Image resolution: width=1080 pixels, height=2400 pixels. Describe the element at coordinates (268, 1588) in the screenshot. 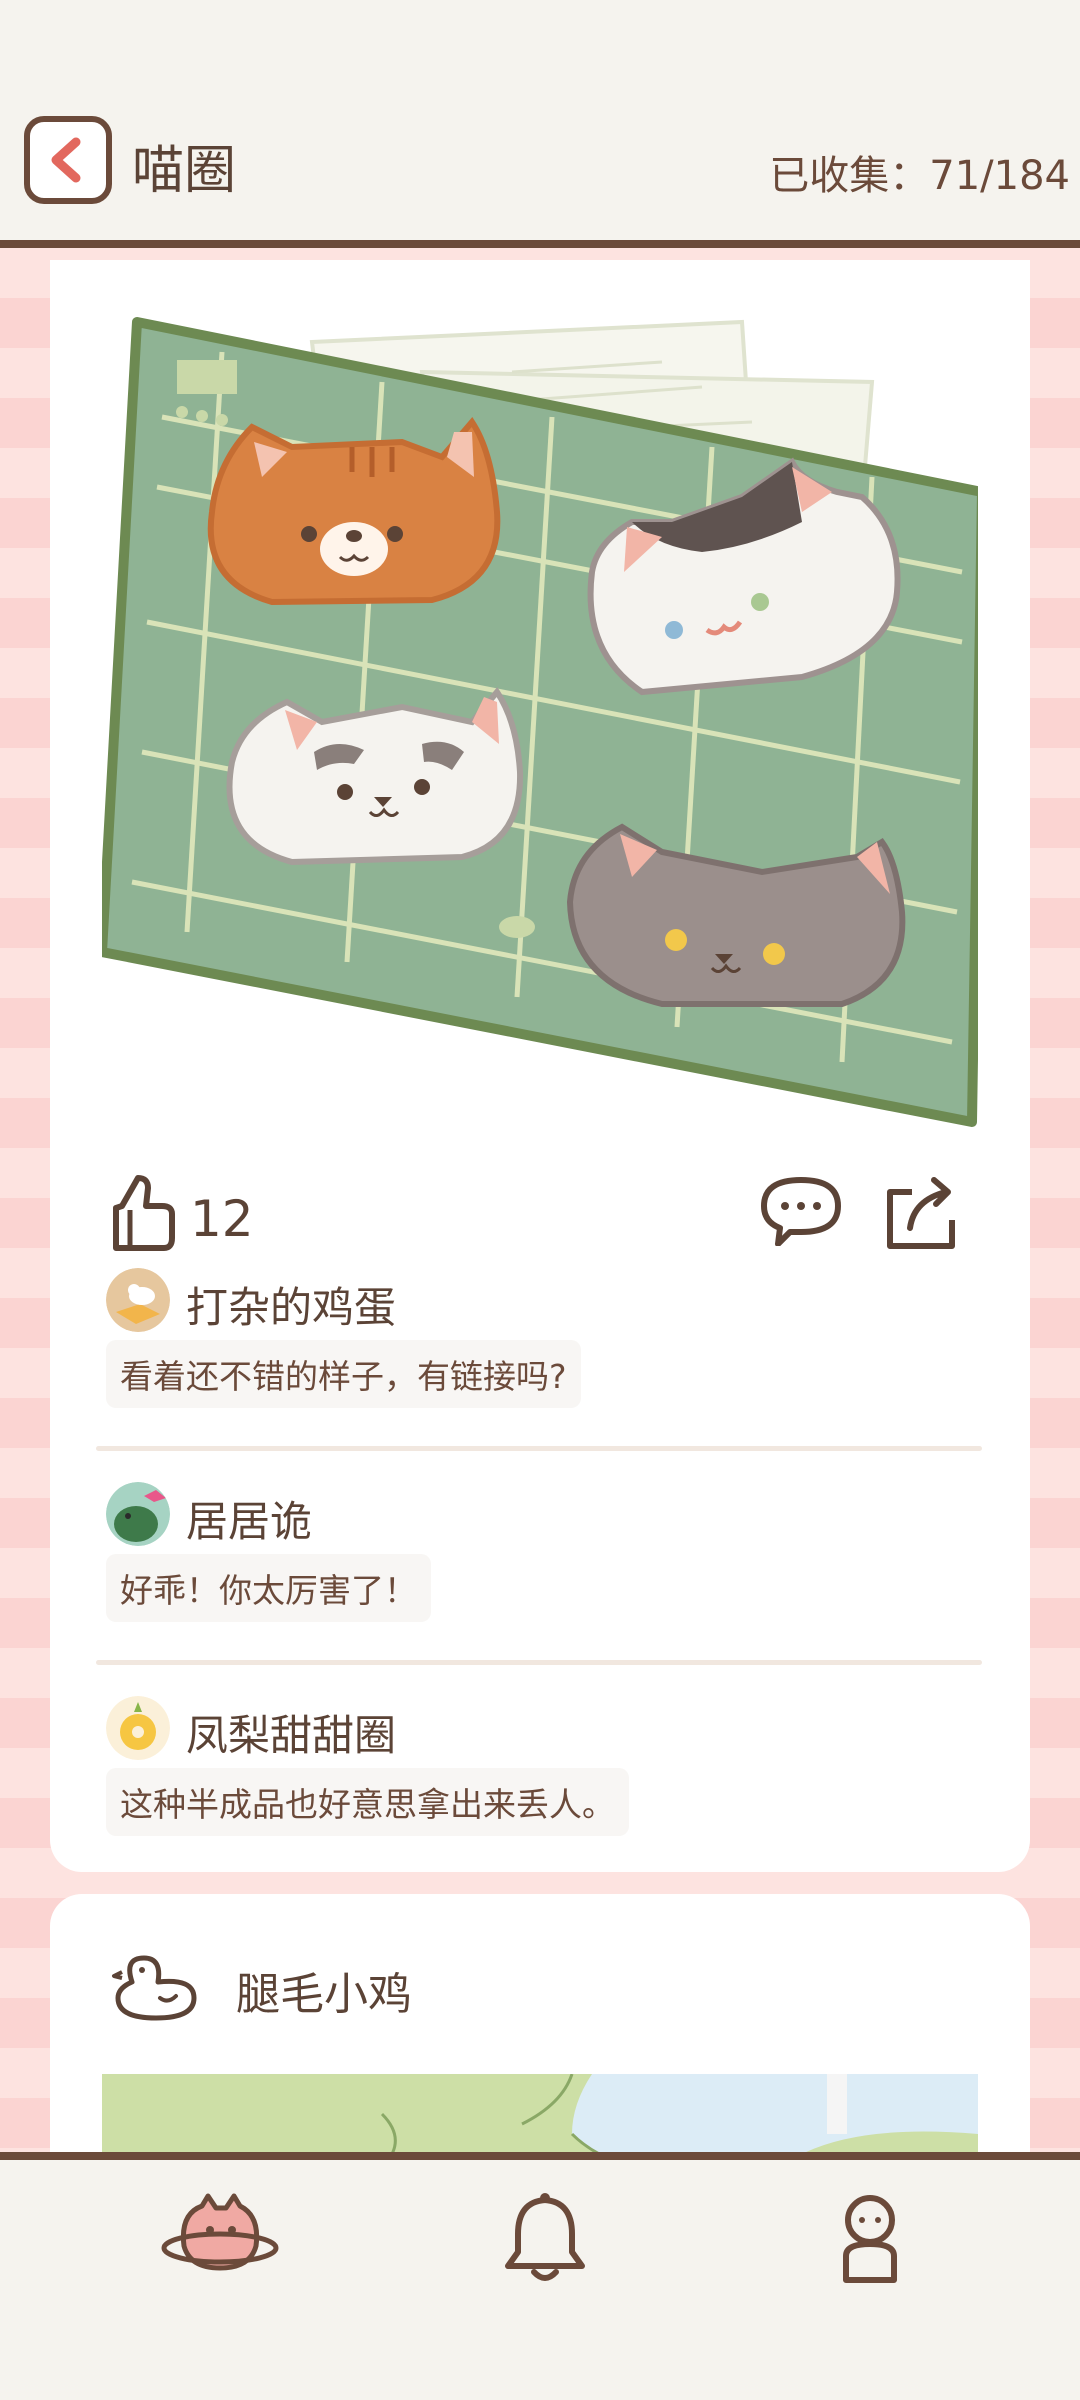

I see `comment-text: 好乖！你太厉害了！` at that location.